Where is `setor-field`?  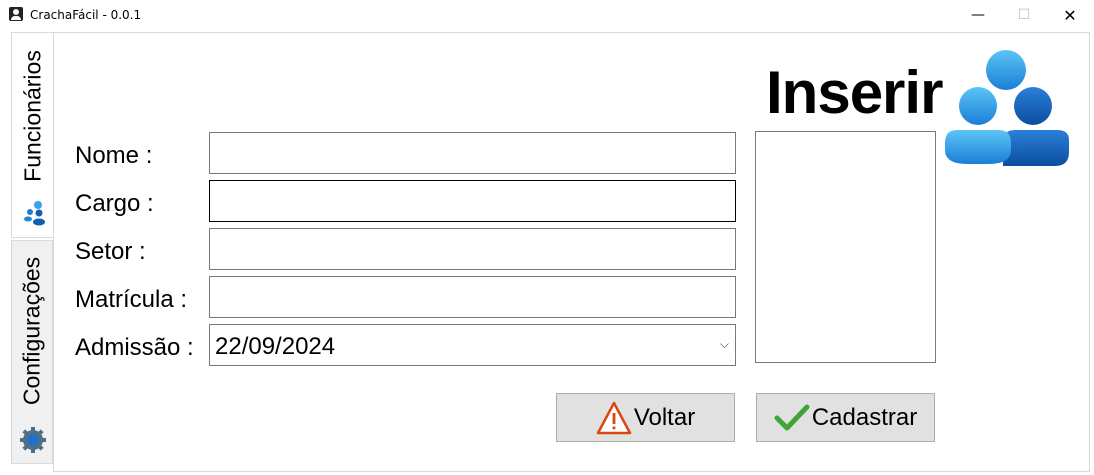 setor-field is located at coordinates (472, 249).